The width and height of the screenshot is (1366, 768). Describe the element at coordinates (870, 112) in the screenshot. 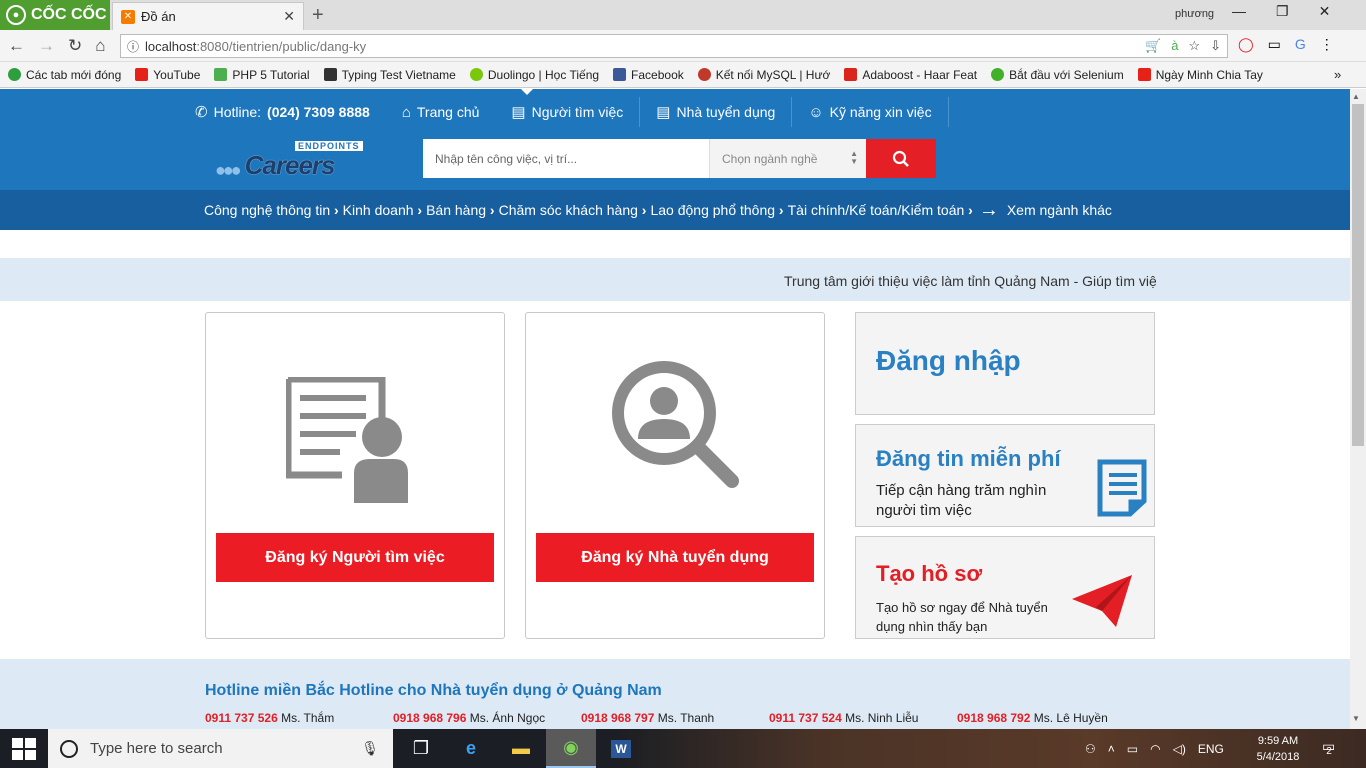

I see `nav-job-skills: ☺ Kỹ năng xin việc` at that location.